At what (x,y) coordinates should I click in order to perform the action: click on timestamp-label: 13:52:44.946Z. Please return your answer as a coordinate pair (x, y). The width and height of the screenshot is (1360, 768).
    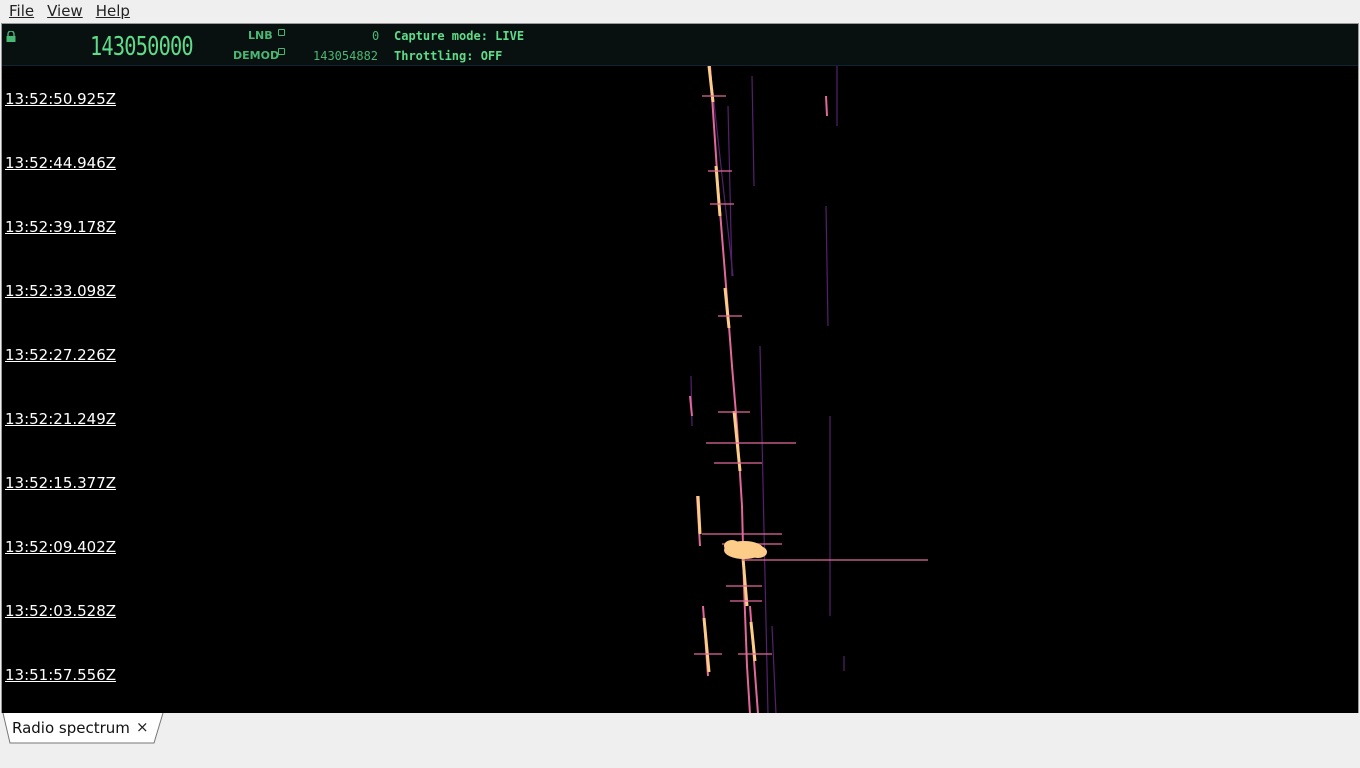
    Looking at the image, I should click on (61, 163).